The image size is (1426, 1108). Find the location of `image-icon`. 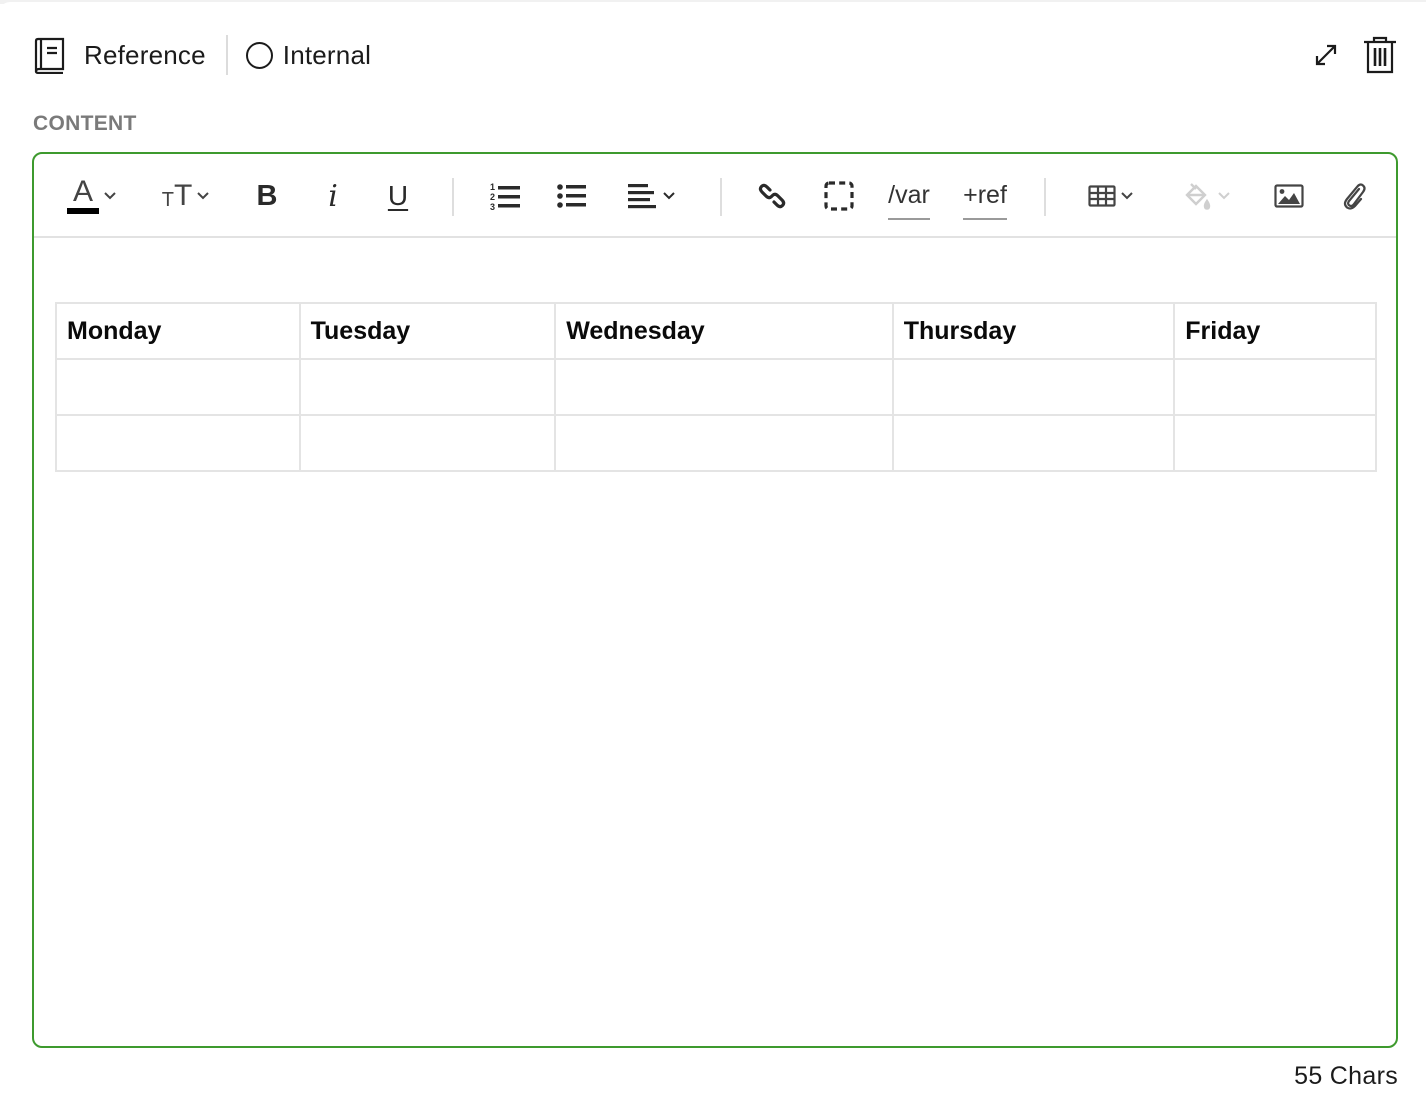

image-icon is located at coordinates (1289, 196).